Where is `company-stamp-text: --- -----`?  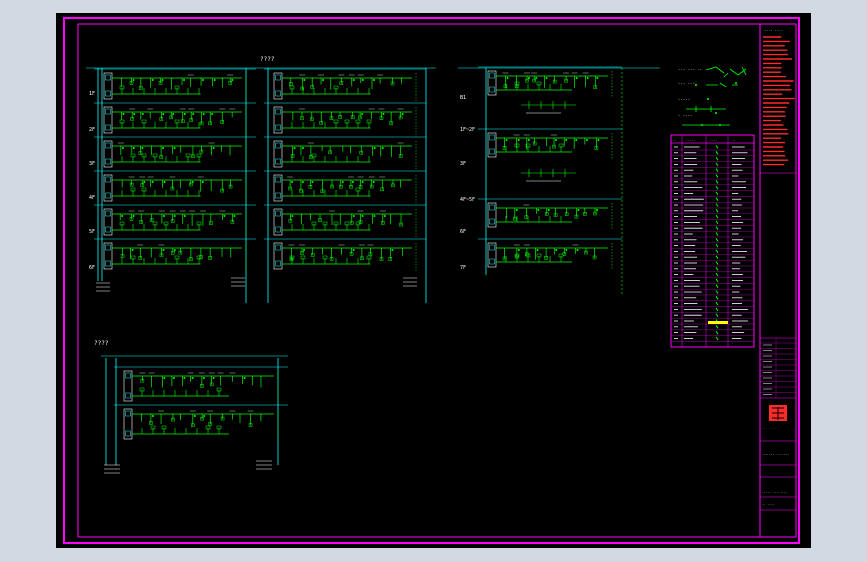 company-stamp-text: --- ----- is located at coordinates (770, 428).